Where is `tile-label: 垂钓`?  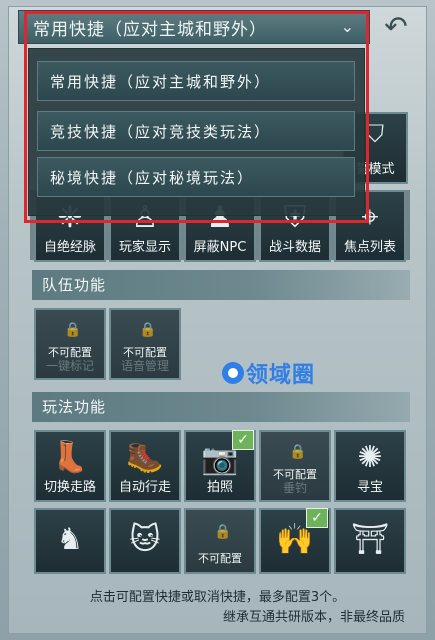
tile-label: 垂钓 is located at coordinates (294, 488).